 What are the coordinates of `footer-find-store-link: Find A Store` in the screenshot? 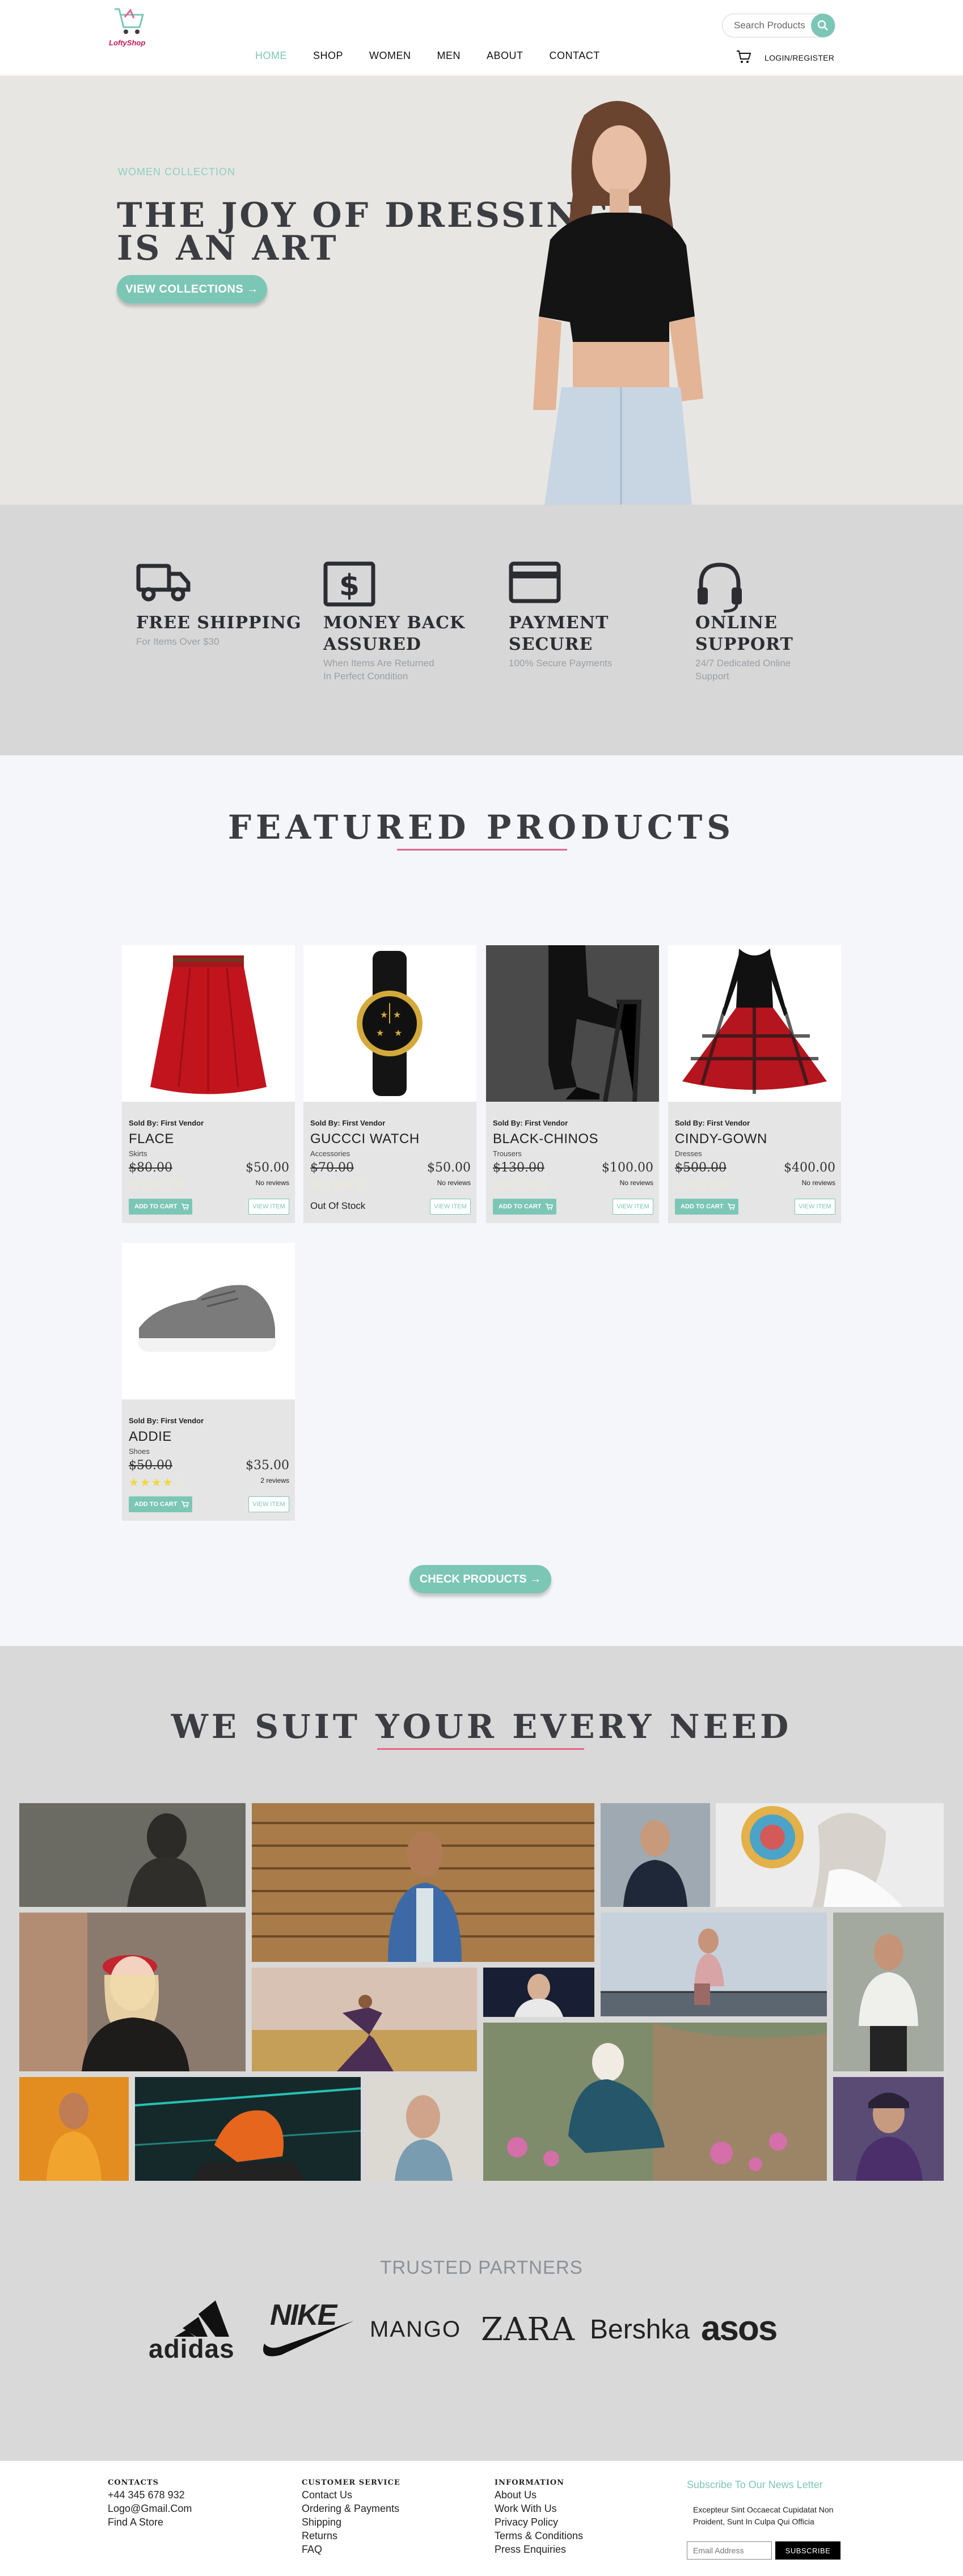 It's located at (150, 2522).